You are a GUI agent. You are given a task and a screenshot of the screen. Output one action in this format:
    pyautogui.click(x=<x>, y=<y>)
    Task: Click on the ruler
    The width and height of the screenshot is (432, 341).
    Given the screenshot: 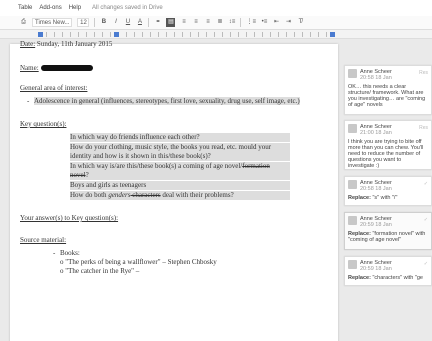 What is the action you would take?
    pyautogui.click(x=216, y=34)
    